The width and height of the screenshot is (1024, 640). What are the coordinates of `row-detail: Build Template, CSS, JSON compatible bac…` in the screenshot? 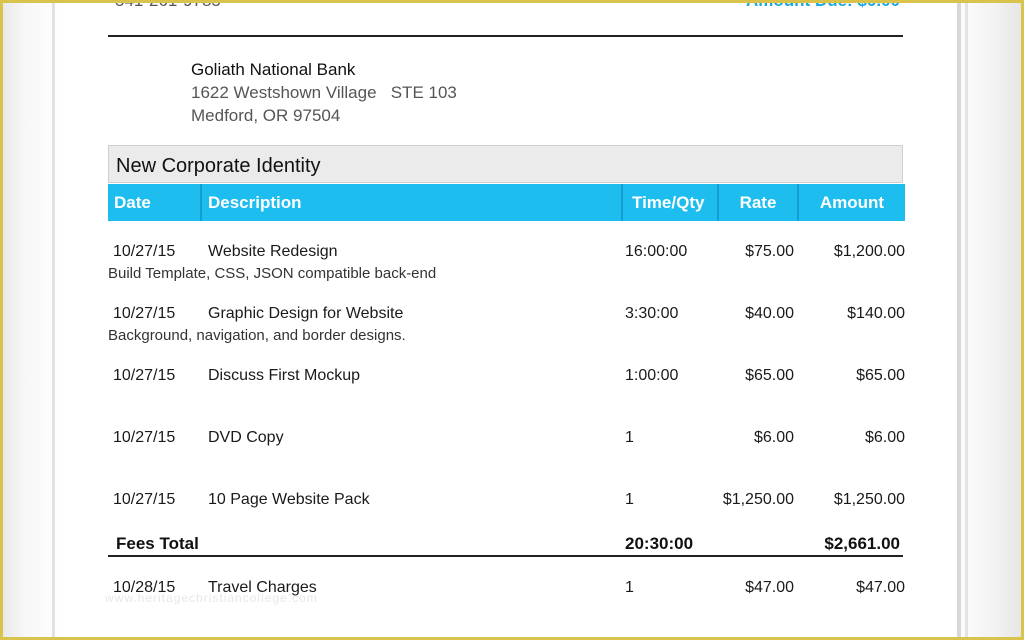 It's located at (272, 273).